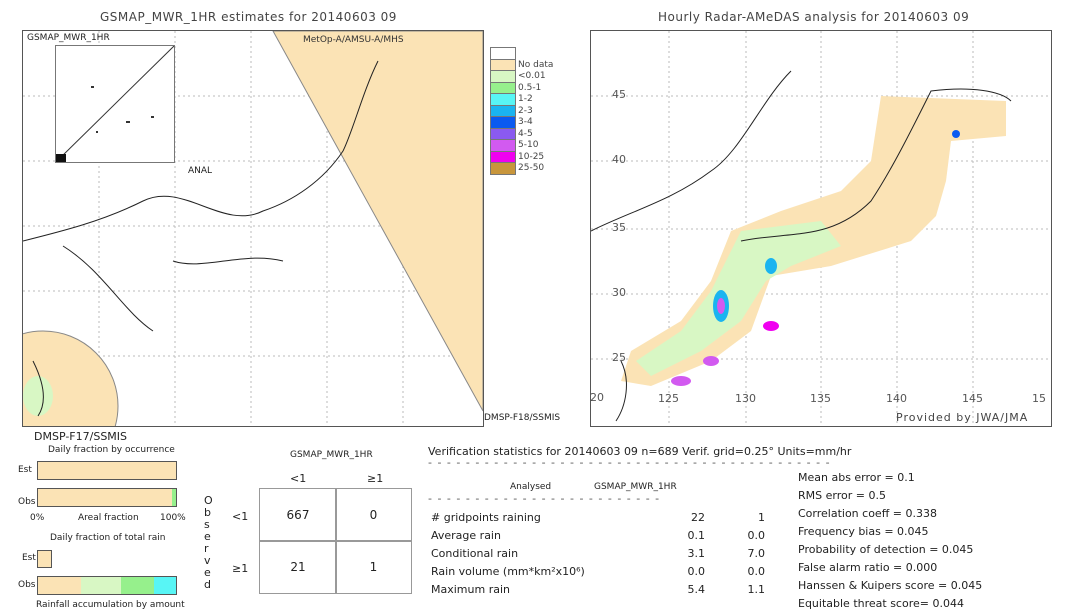 Image resolution: width=1080 pixels, height=612 pixels. What do you see at coordinates (470, 589) in the screenshot?
I see `stat-label: Maximum rain` at bounding box center [470, 589].